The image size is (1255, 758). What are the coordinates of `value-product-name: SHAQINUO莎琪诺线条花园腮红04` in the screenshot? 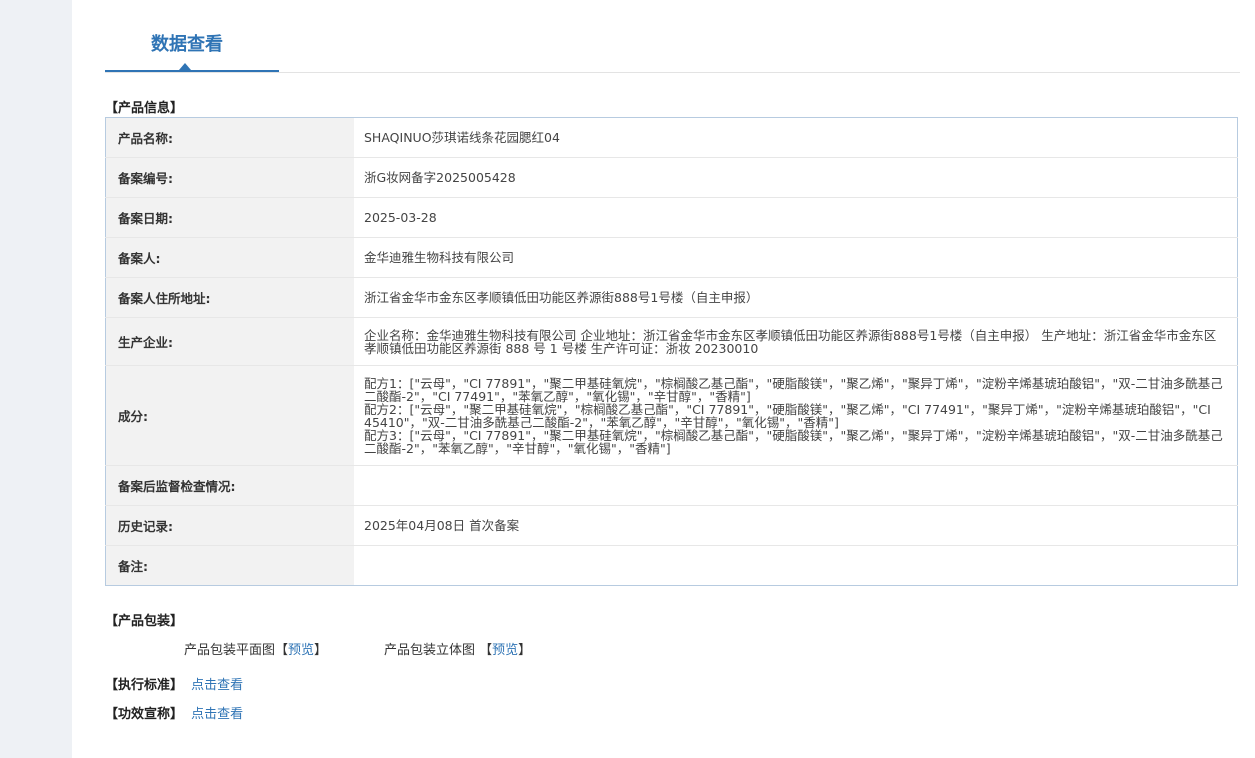 It's located at (796, 137).